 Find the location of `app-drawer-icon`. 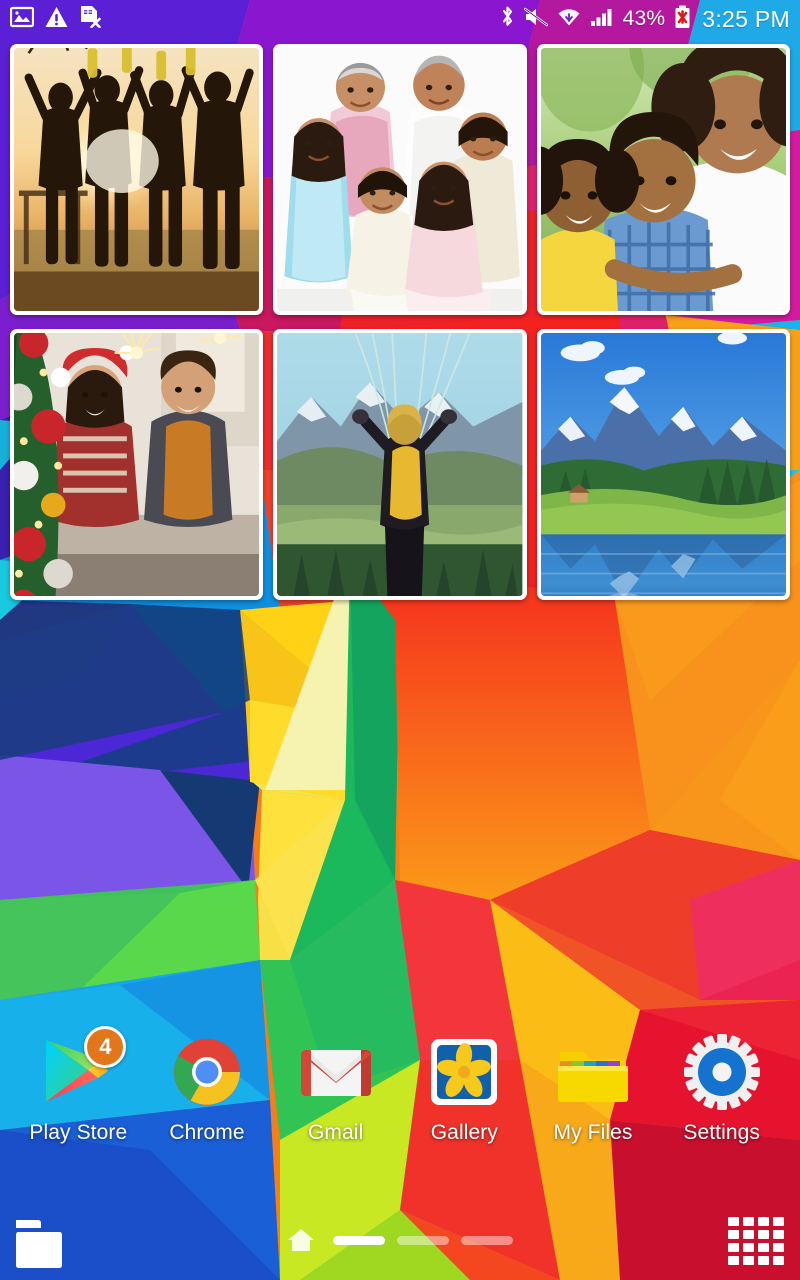

app-drawer-icon is located at coordinates (757, 1242).